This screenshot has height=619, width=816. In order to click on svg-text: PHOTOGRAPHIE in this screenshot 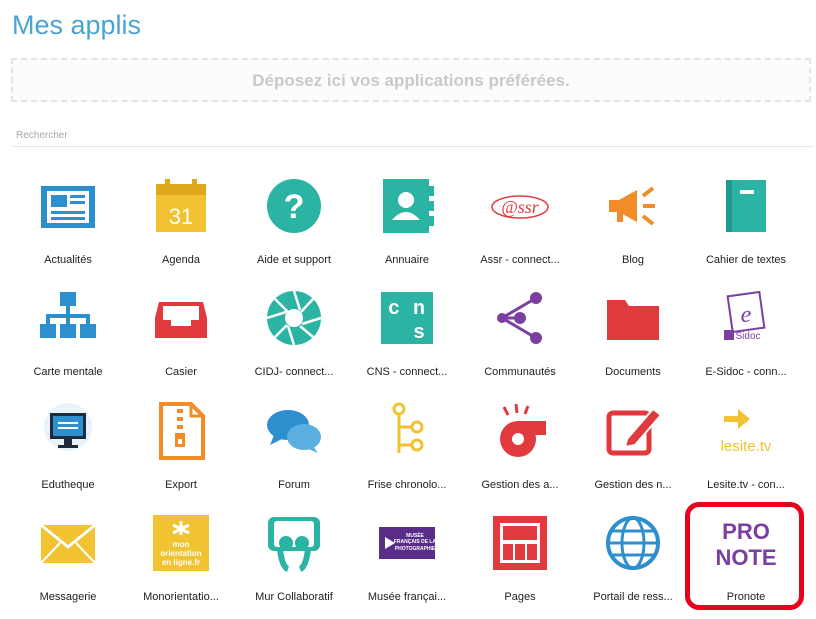, I will do `click(415, 549)`.